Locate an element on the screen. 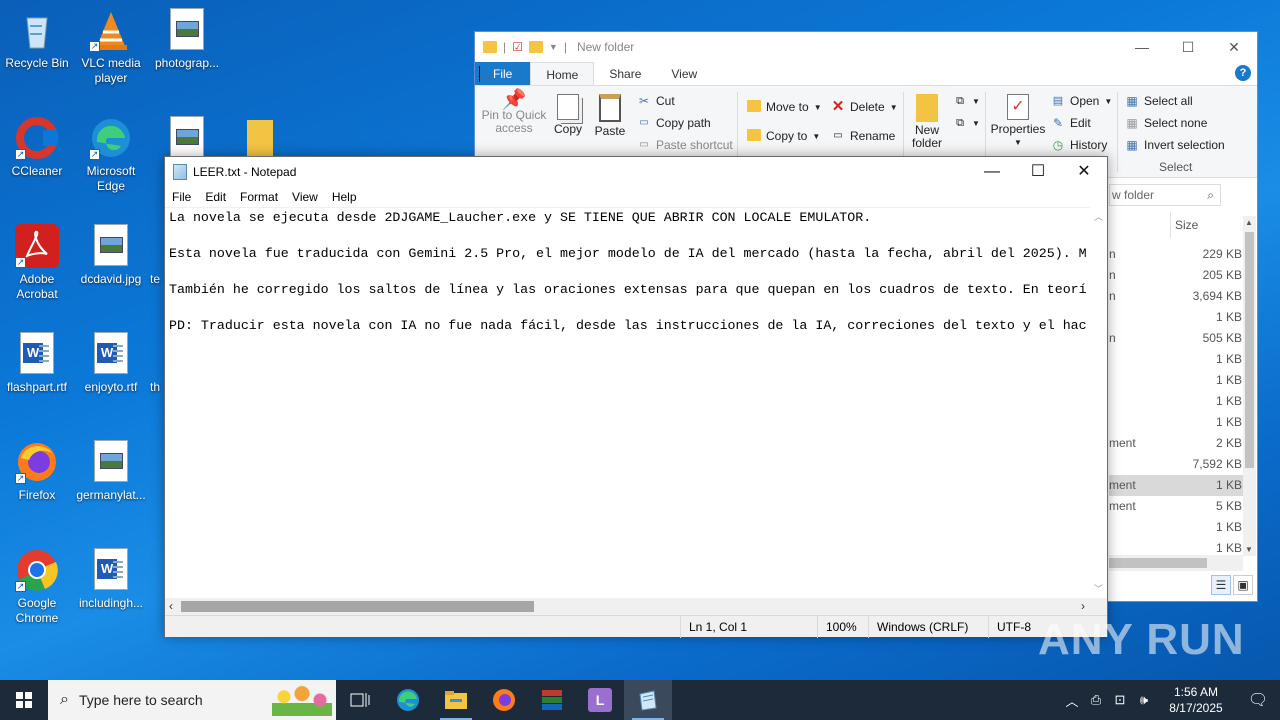 Image resolution: width=1280 pixels, height=720 pixels. tab-share: Share is located at coordinates (625, 73).